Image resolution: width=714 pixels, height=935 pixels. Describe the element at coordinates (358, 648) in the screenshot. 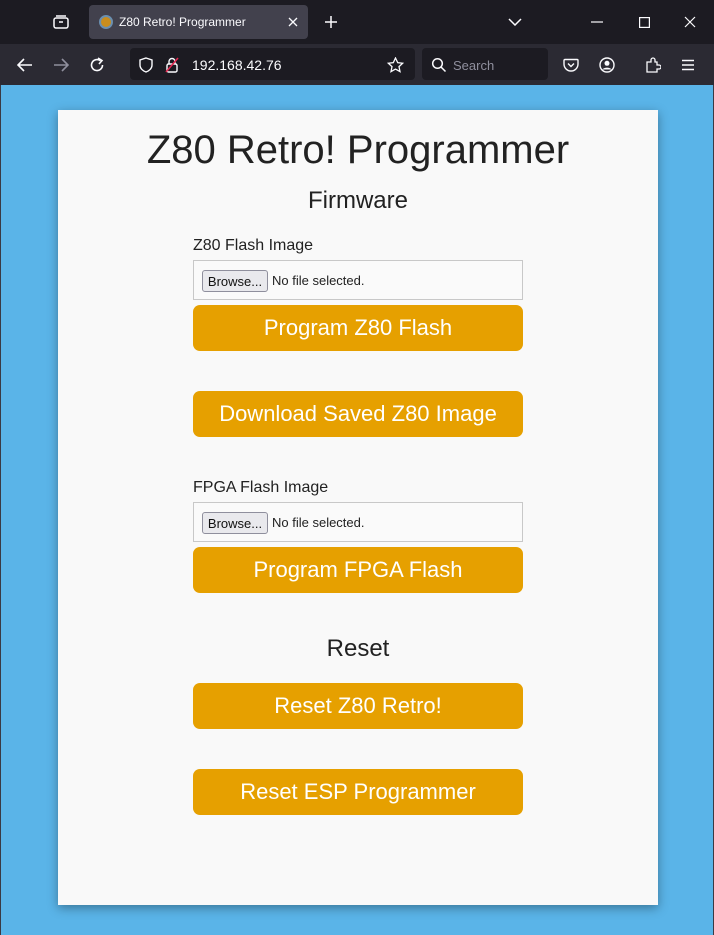

I see `reset-heading: Reset` at that location.